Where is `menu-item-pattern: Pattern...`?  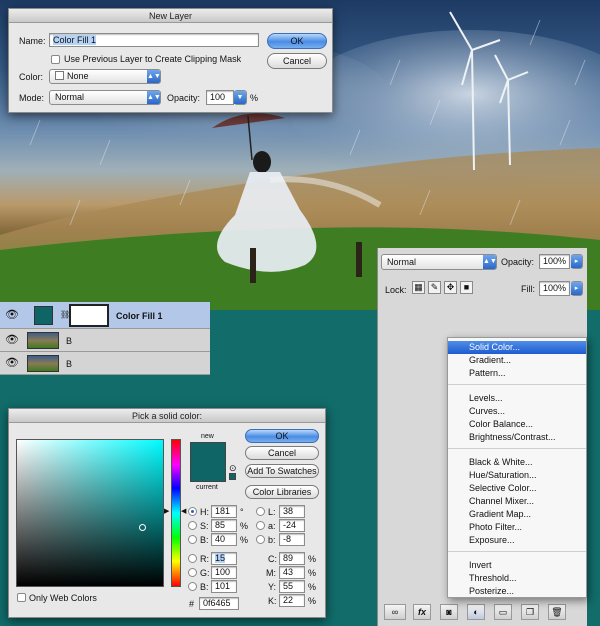 menu-item-pattern: Pattern... is located at coordinates (517, 373).